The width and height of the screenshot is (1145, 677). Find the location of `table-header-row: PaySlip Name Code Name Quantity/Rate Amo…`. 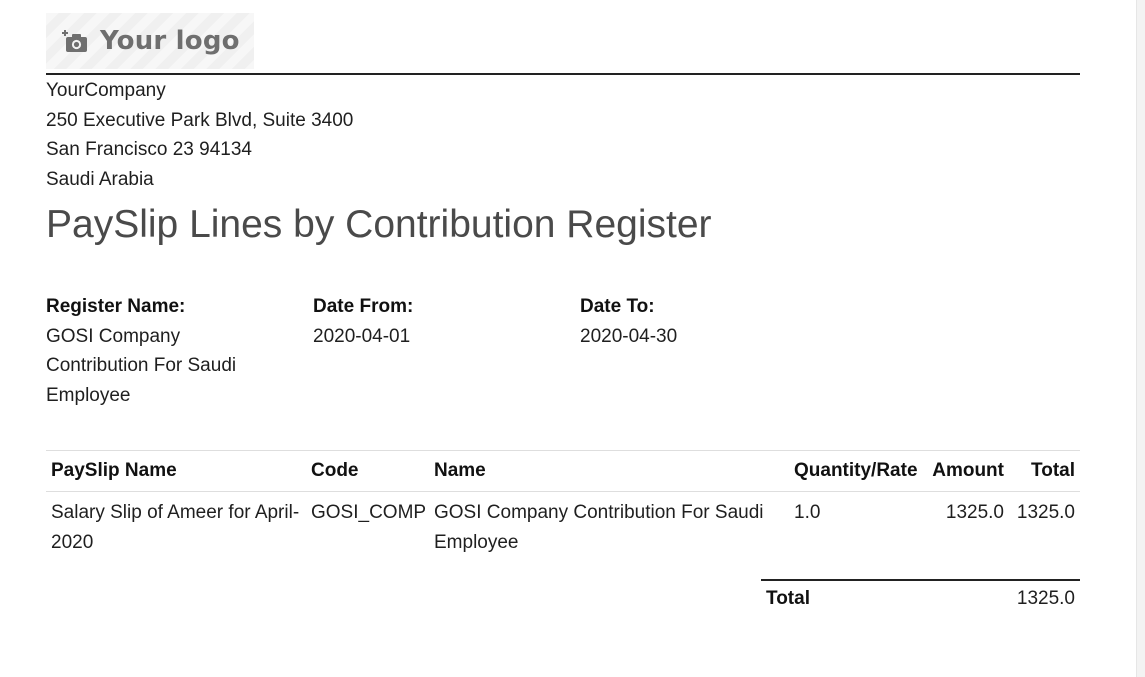

table-header-row: PaySlip Name Code Name Quantity/Rate Amo… is located at coordinates (563, 471).